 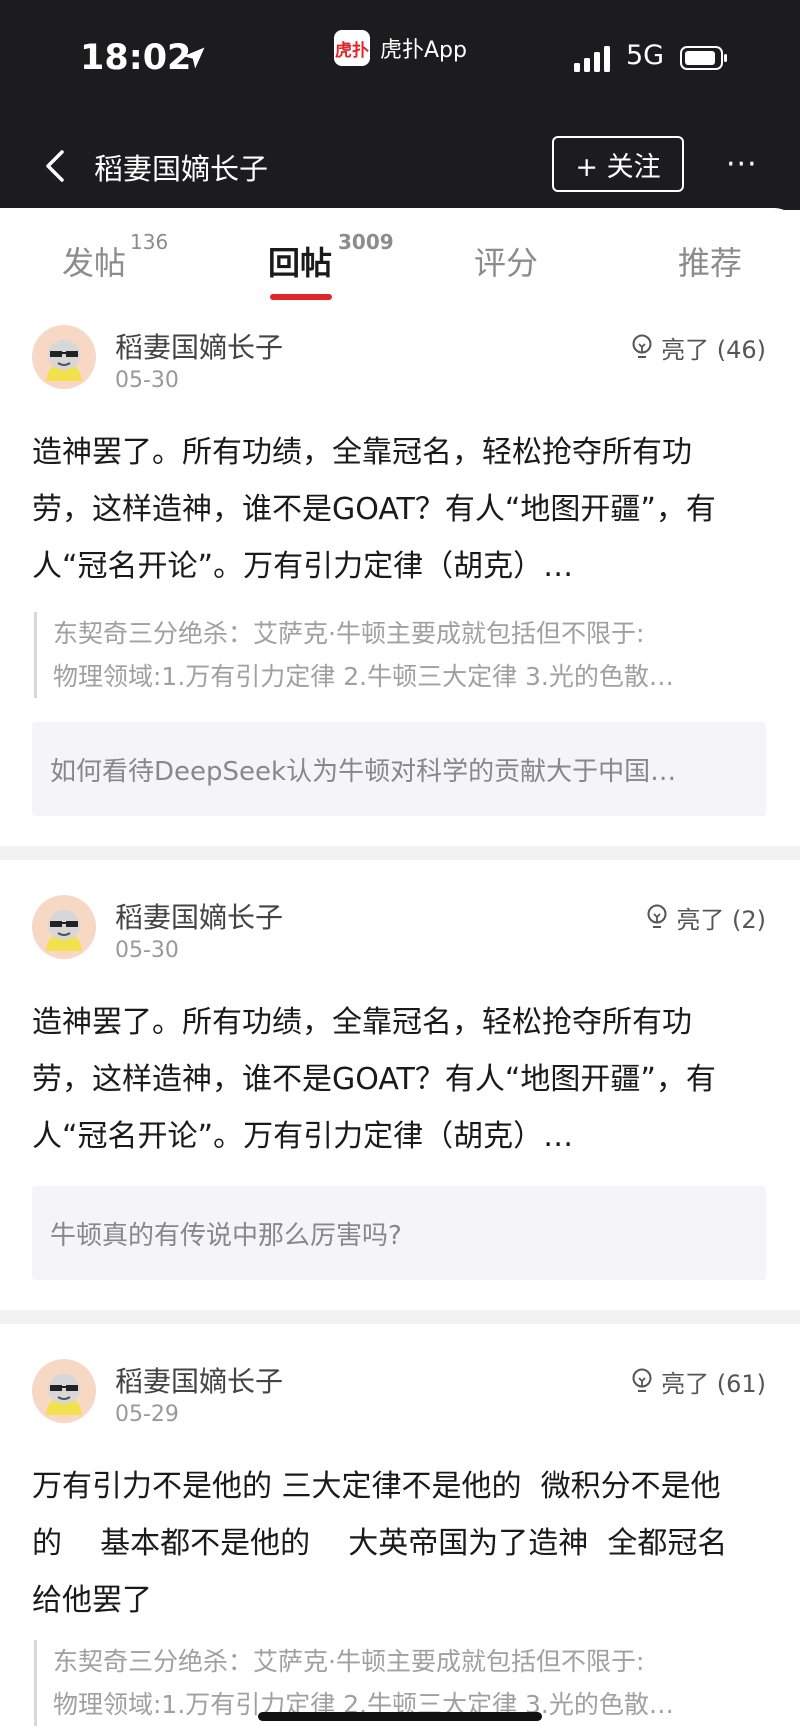 What do you see at coordinates (713, 350) in the screenshot?
I see `like-count: 亮了 (46)` at bounding box center [713, 350].